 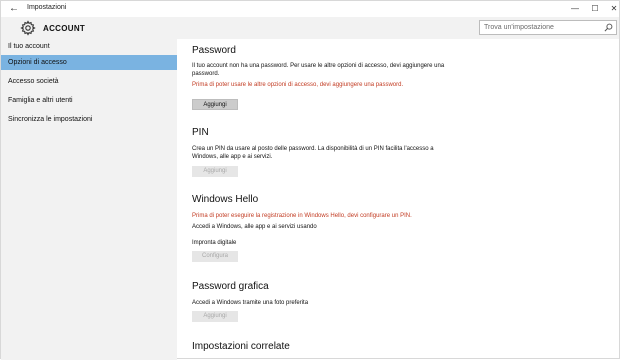 I want to click on title-bar: ← Impostazioni — ☐ ✕, so click(x=310, y=9).